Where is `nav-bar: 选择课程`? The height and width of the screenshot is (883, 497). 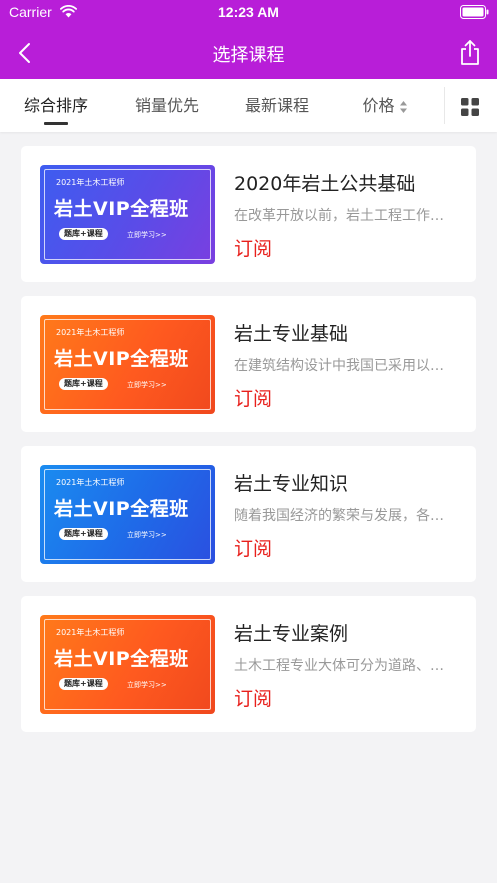 nav-bar: 选择课程 is located at coordinates (248, 52).